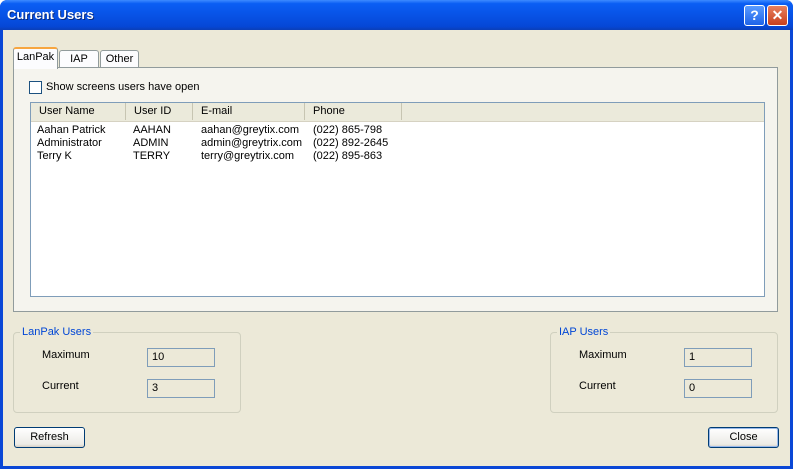 This screenshot has width=793, height=469. I want to click on cell-user-name: Aahan Patrick, so click(71, 130).